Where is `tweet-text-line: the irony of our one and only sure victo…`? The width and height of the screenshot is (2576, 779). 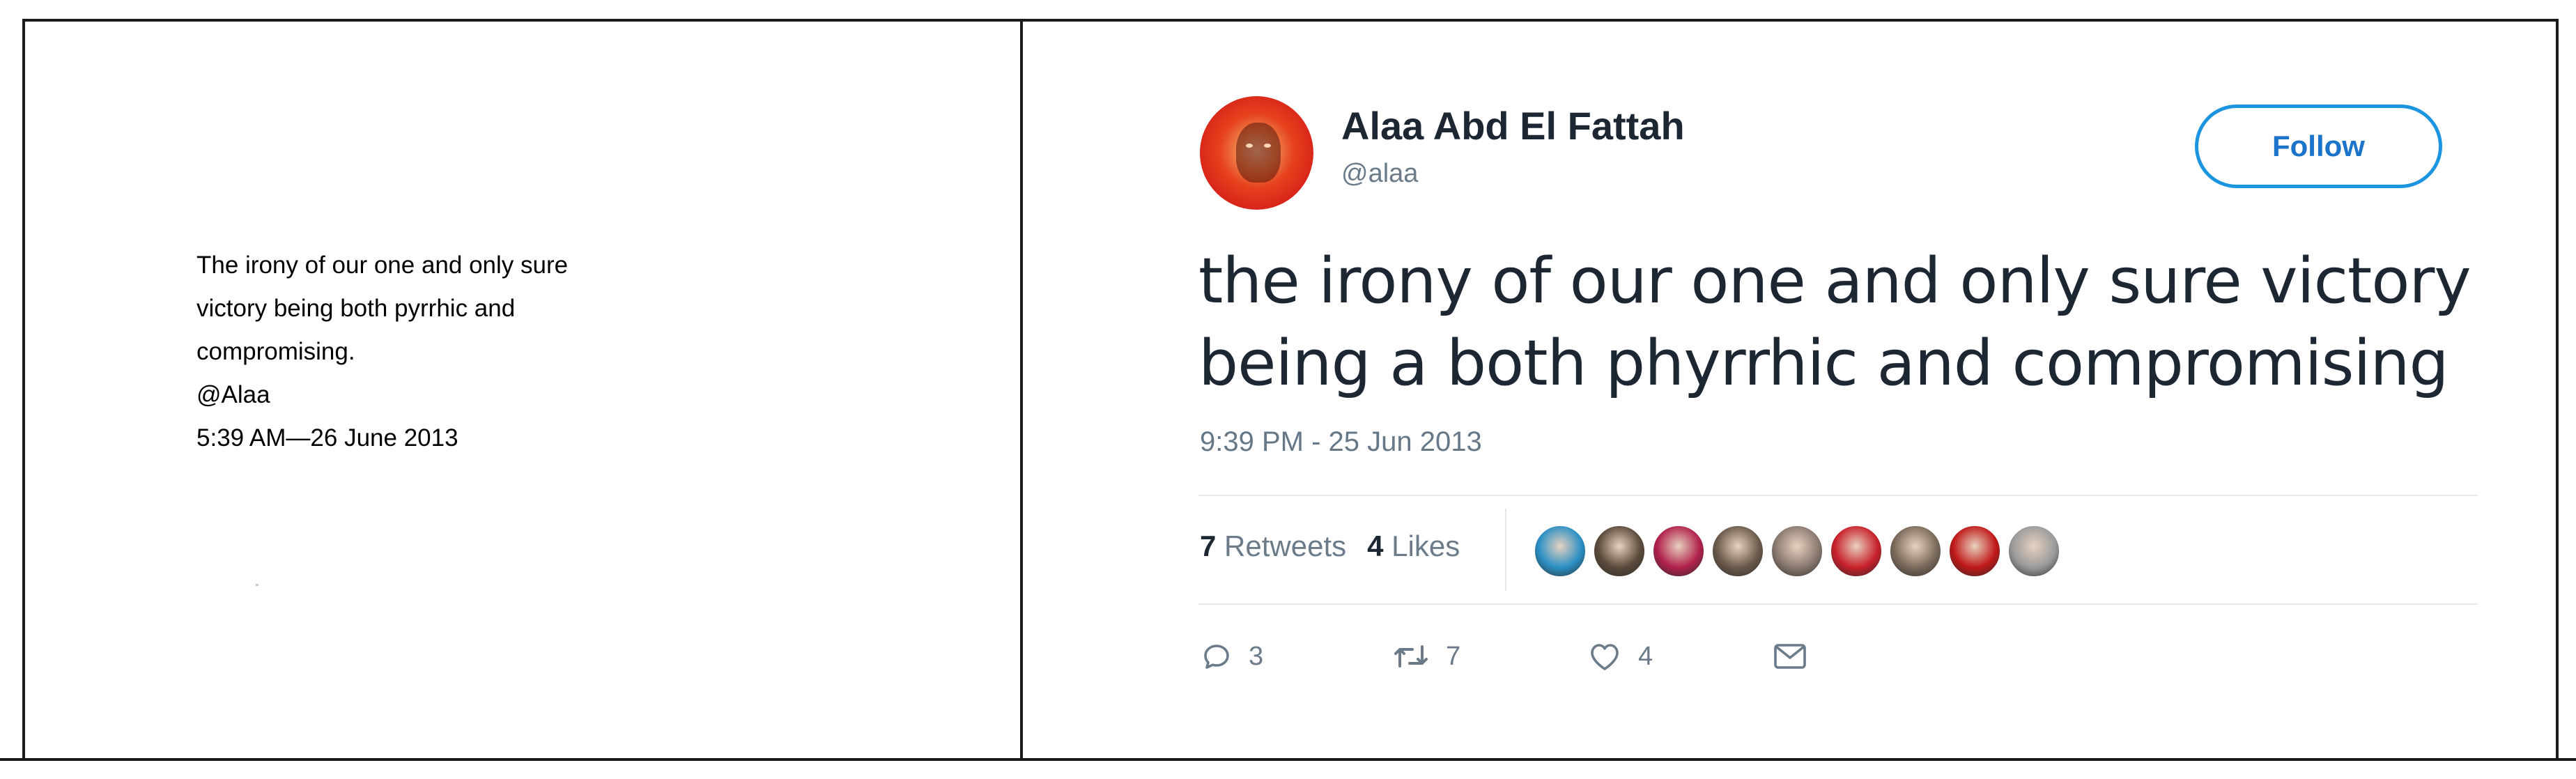
tweet-text-line: the irony of our one and only sure victo… is located at coordinates (1834, 281).